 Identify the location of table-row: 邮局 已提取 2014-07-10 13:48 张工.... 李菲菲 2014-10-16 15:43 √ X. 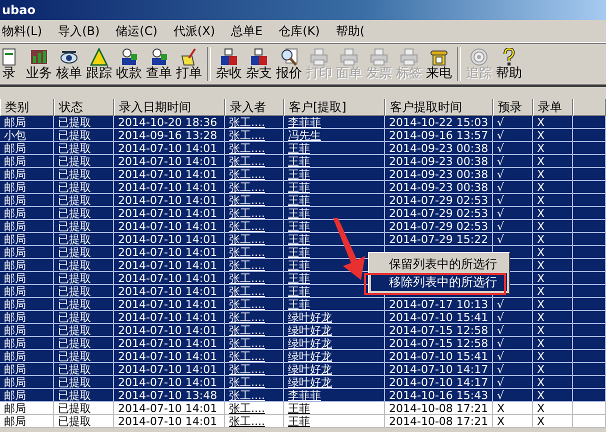
(303, 395).